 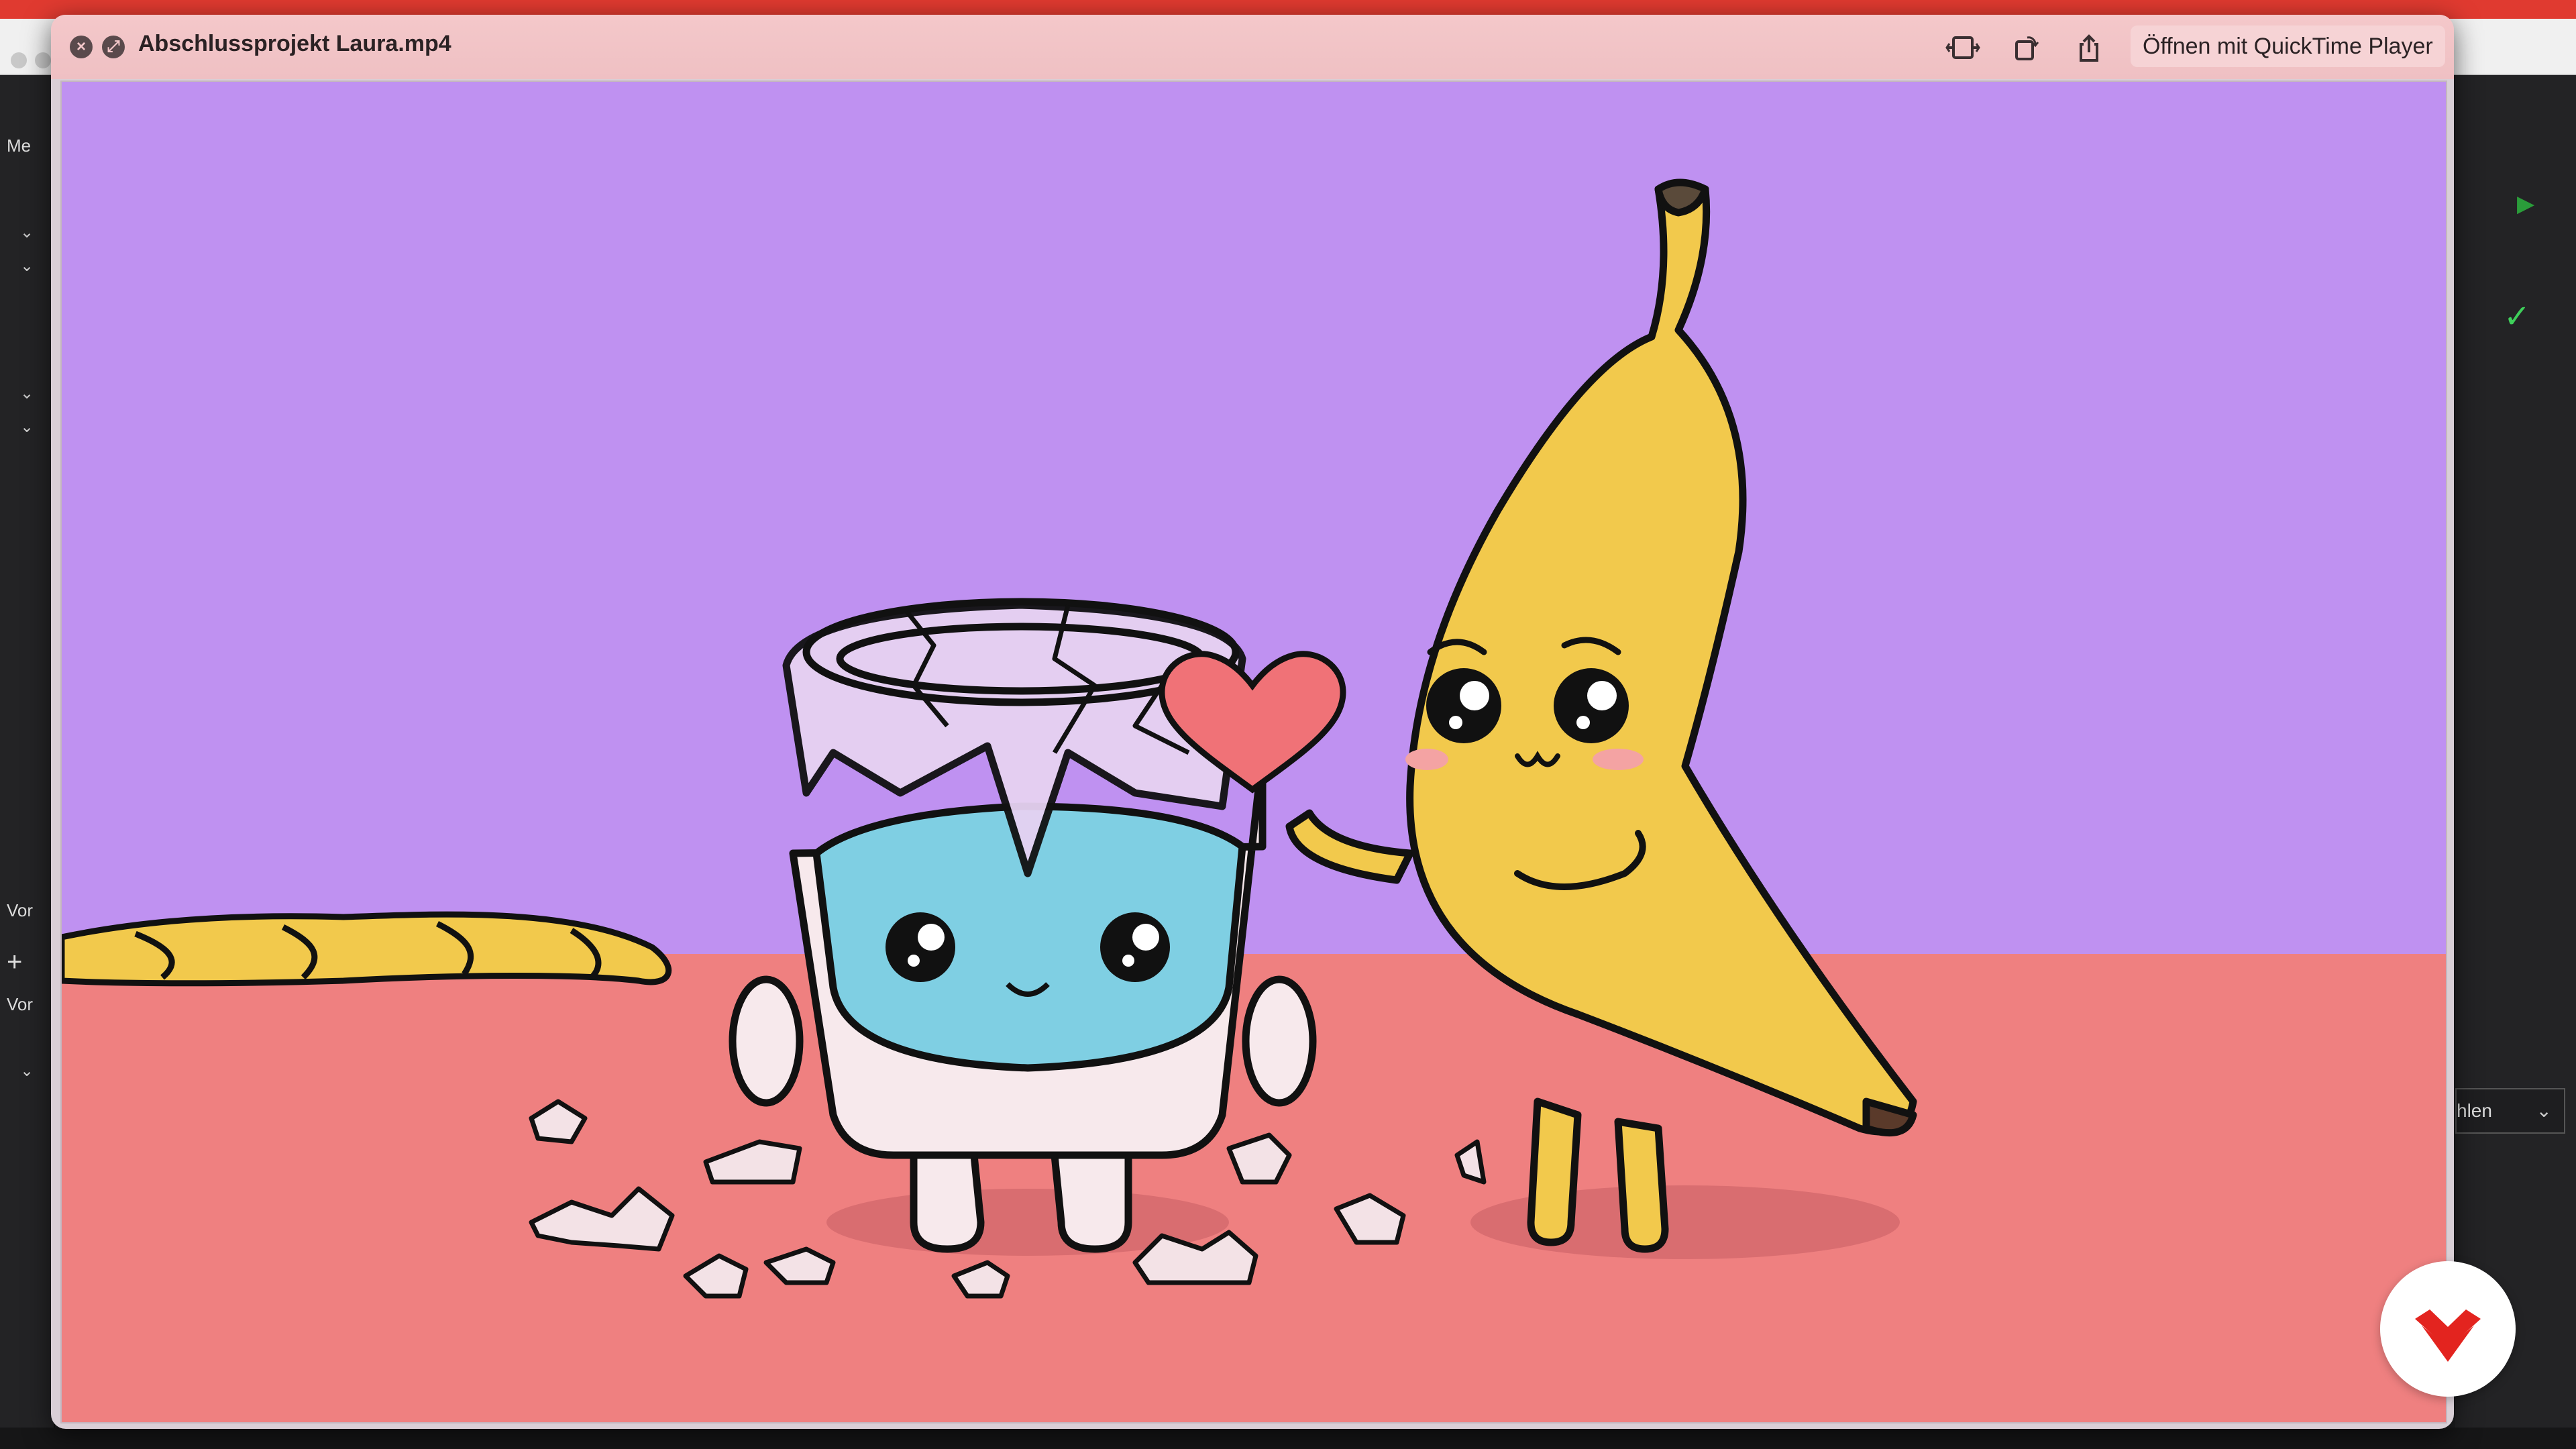 What do you see at coordinates (20, 1004) in the screenshot?
I see `bg-left-label-3: Vor` at bounding box center [20, 1004].